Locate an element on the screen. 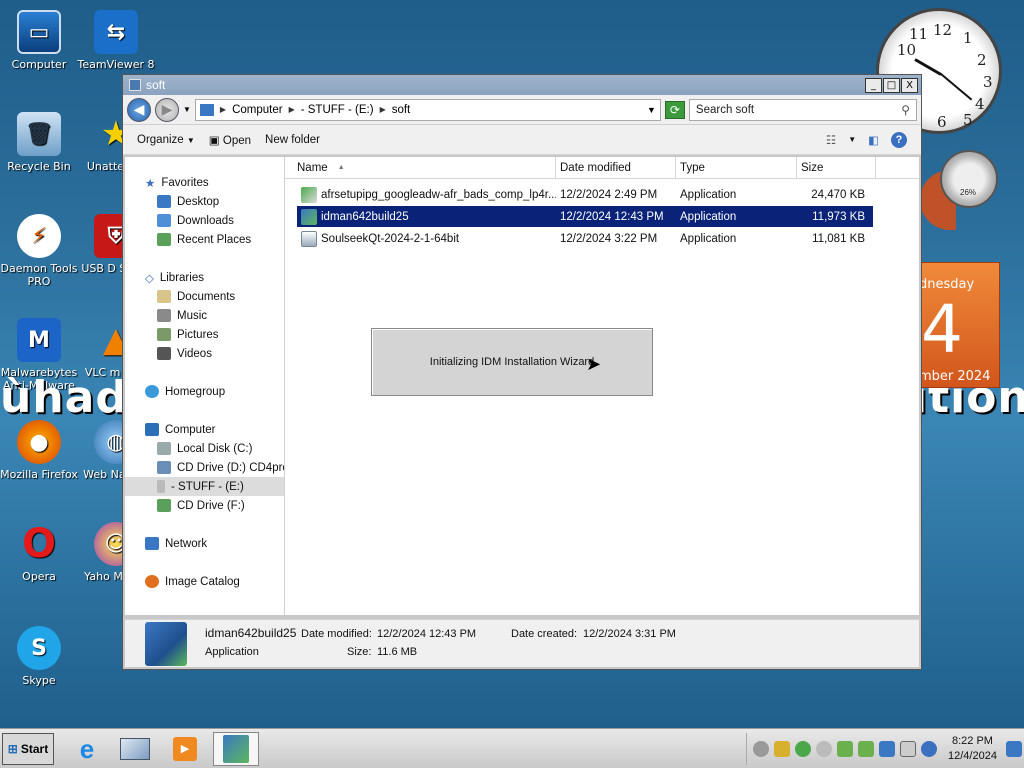  nav-item-documents: Documents is located at coordinates (204, 296).